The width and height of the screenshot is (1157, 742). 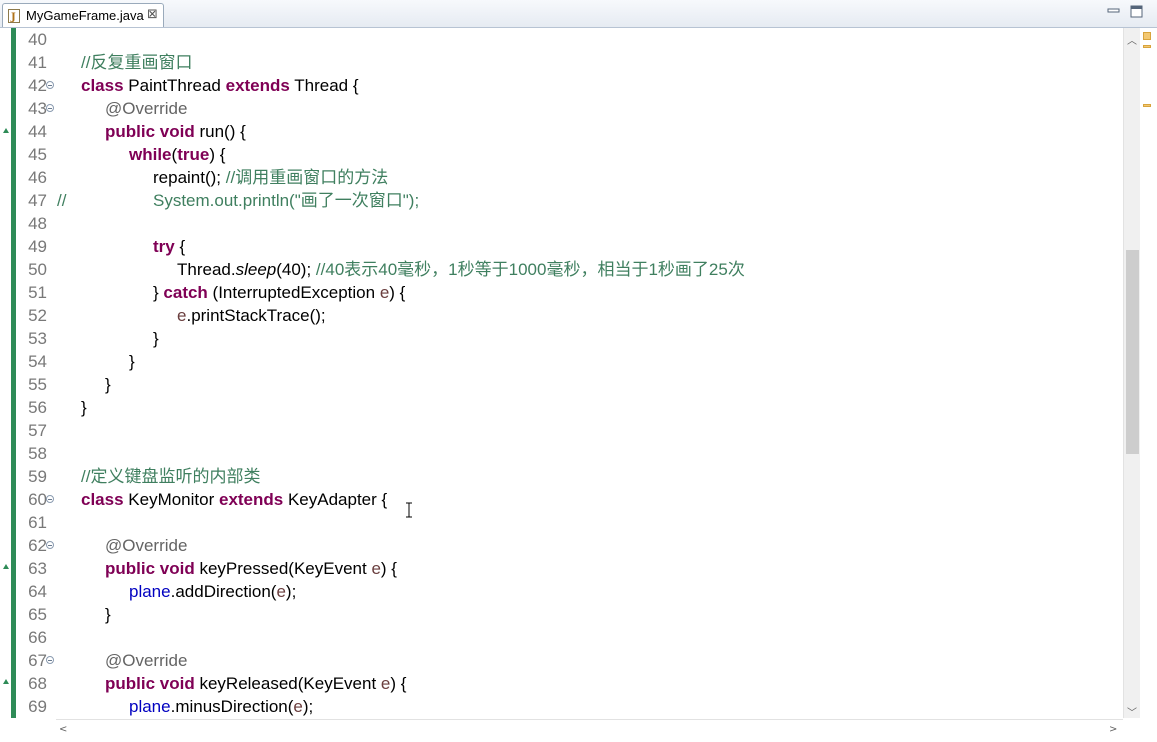 What do you see at coordinates (37, 108) in the screenshot?
I see `line-number: 43` at bounding box center [37, 108].